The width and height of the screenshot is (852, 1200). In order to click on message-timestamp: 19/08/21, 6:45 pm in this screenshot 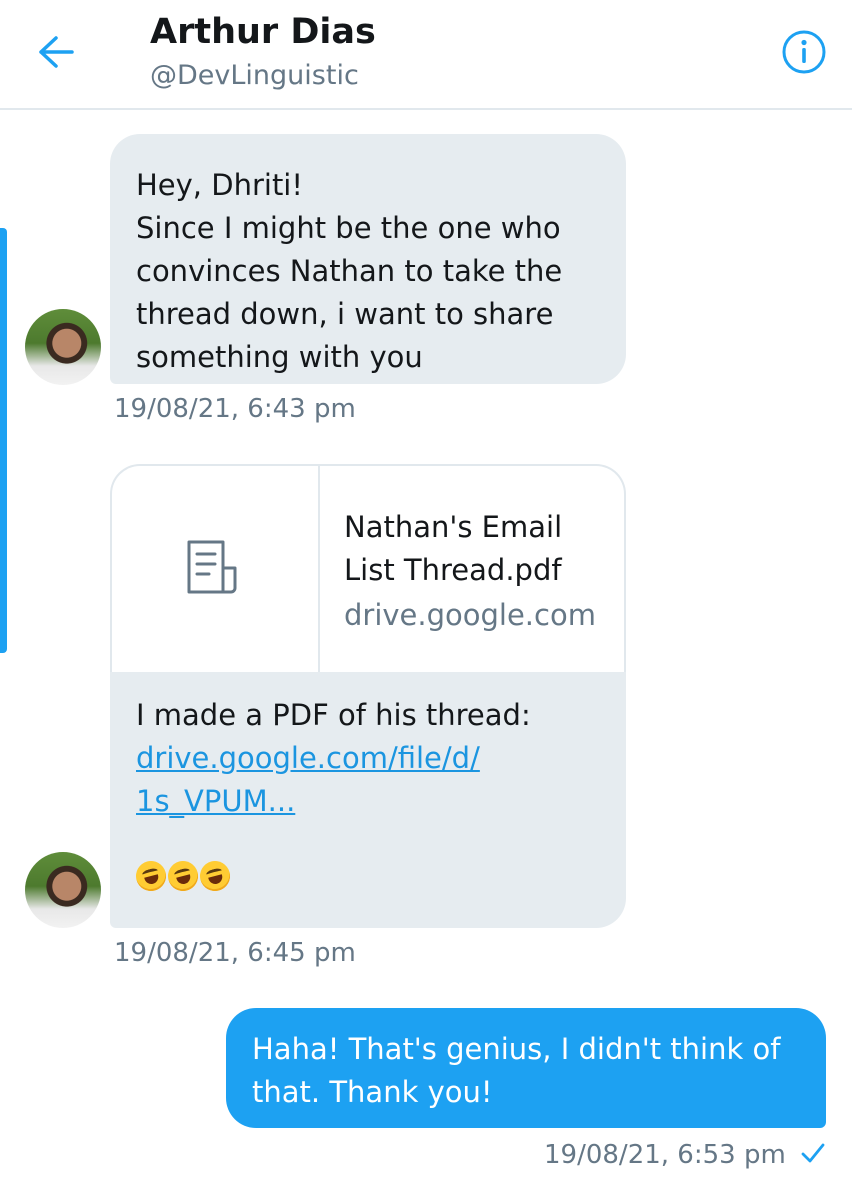, I will do `click(235, 953)`.